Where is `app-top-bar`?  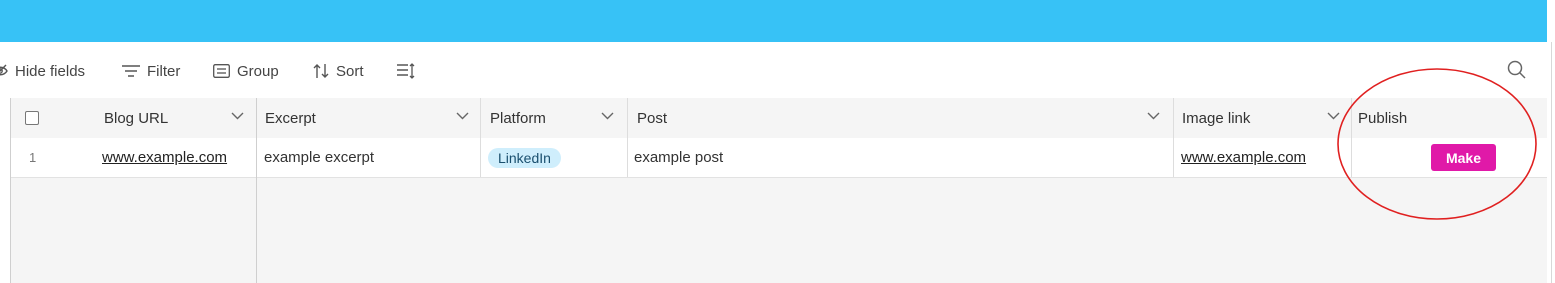 app-top-bar is located at coordinates (773, 21).